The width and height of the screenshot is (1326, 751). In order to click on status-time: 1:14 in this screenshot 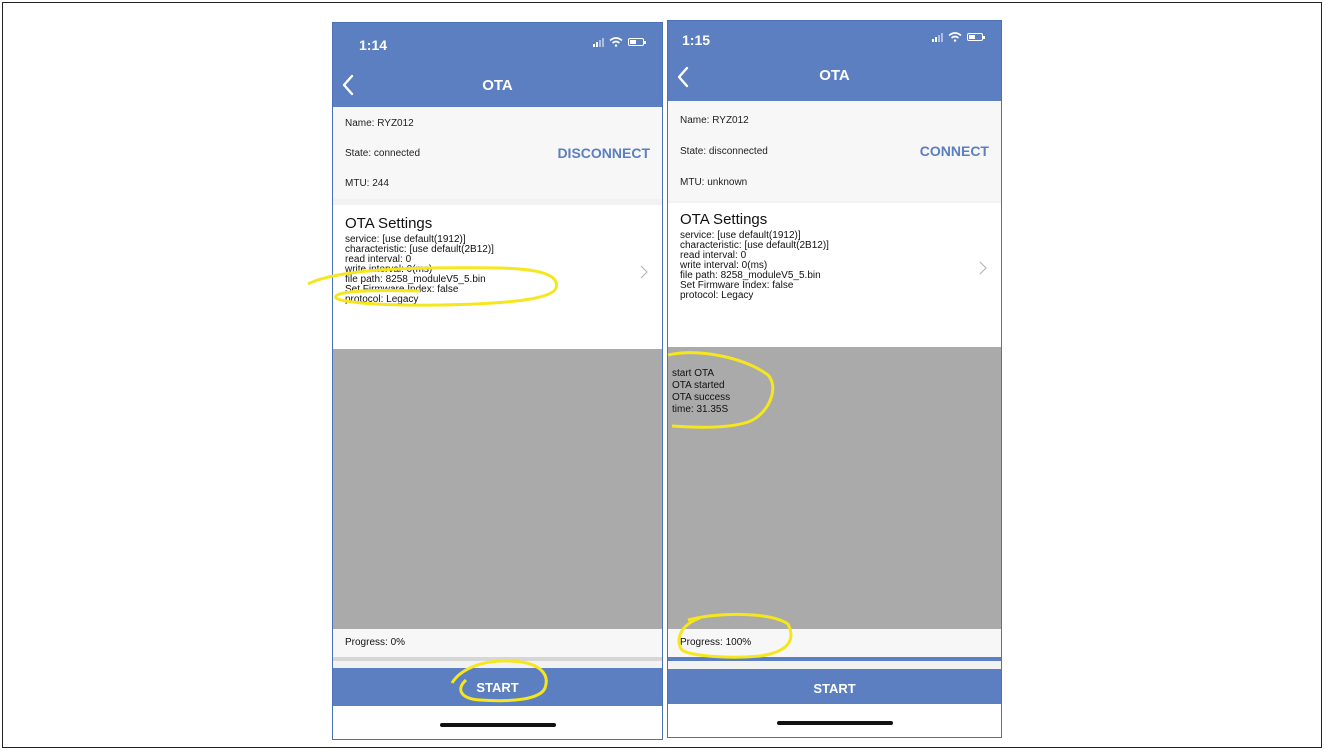, I will do `click(373, 45)`.